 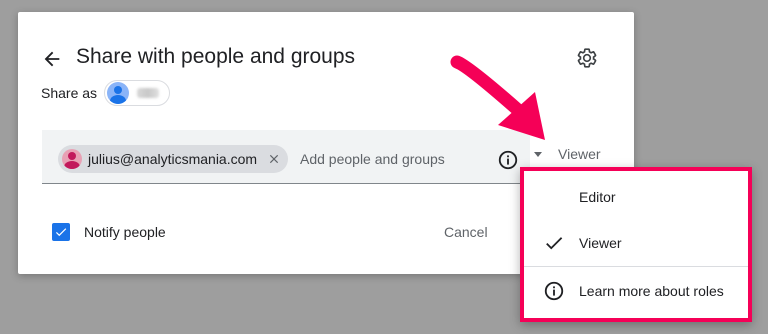 I want to click on recipient-chip: julius@analyticsmania.com, so click(x=173, y=159).